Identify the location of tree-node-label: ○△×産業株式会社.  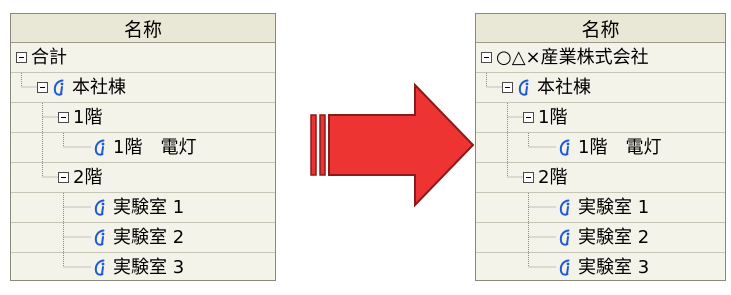
(572, 57).